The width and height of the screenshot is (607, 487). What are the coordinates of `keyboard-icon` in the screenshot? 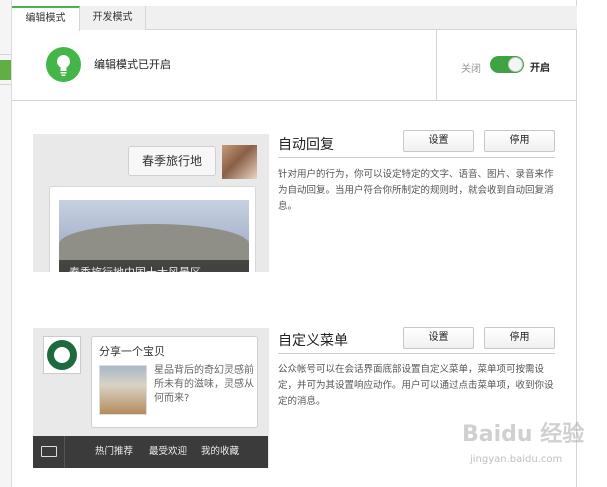 It's located at (49, 451).